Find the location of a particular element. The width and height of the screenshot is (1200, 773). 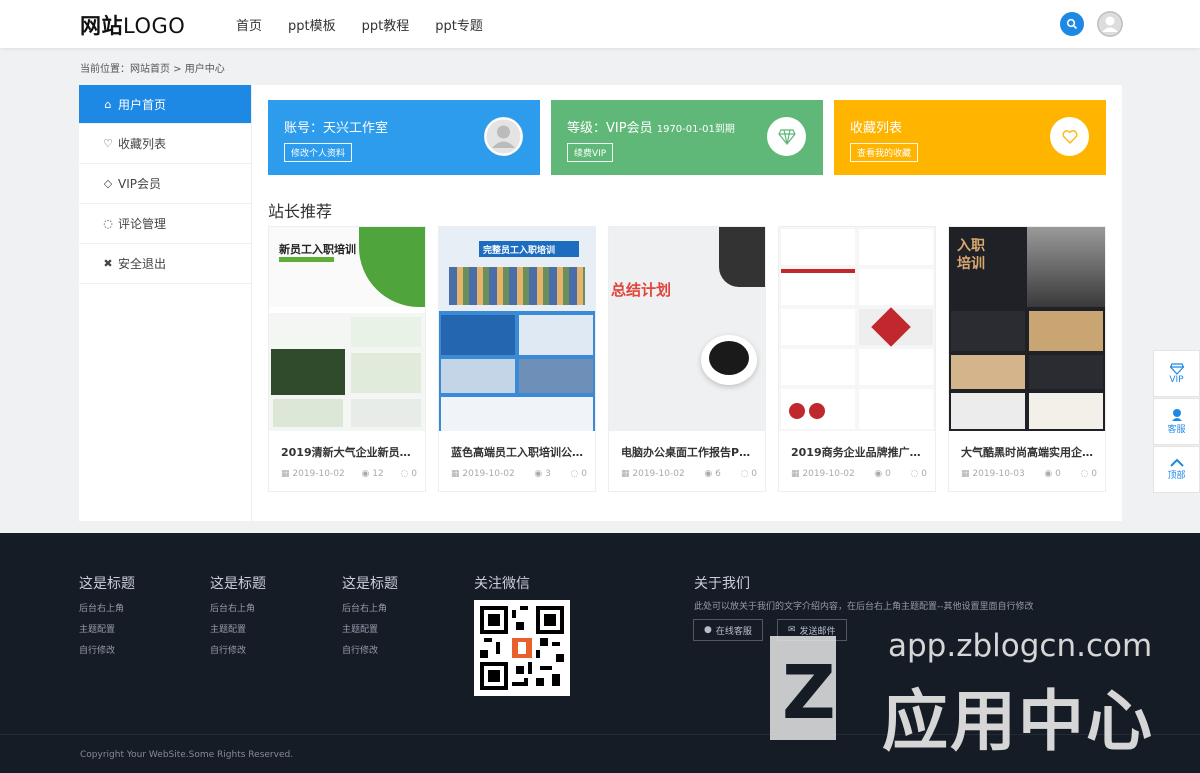

views-text: ◉ 6 is located at coordinates (712, 474).